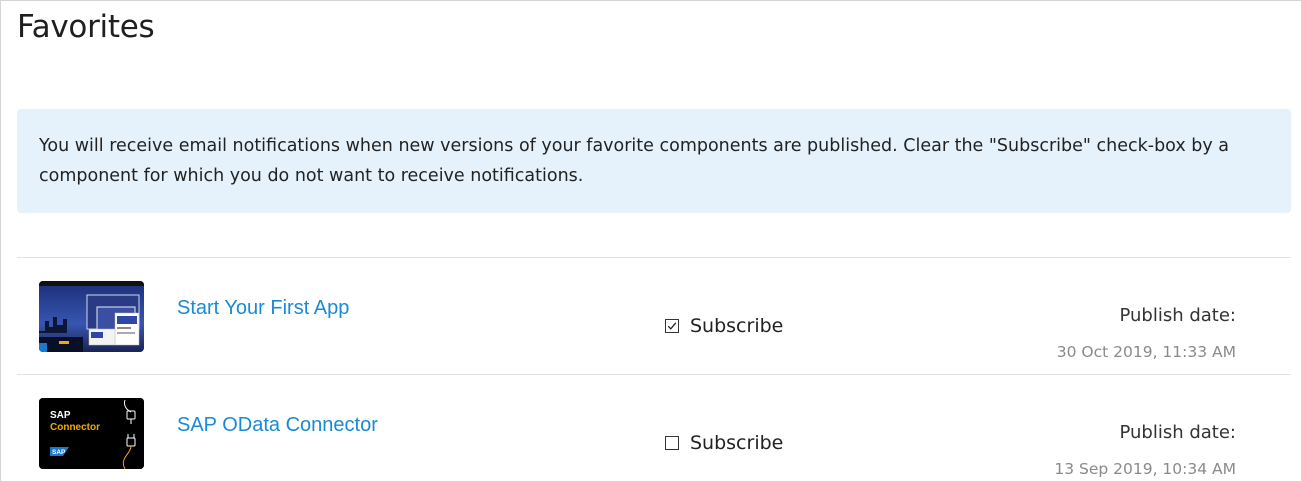  What do you see at coordinates (86, 27) in the screenshot?
I see `page-title: Favorites` at bounding box center [86, 27].